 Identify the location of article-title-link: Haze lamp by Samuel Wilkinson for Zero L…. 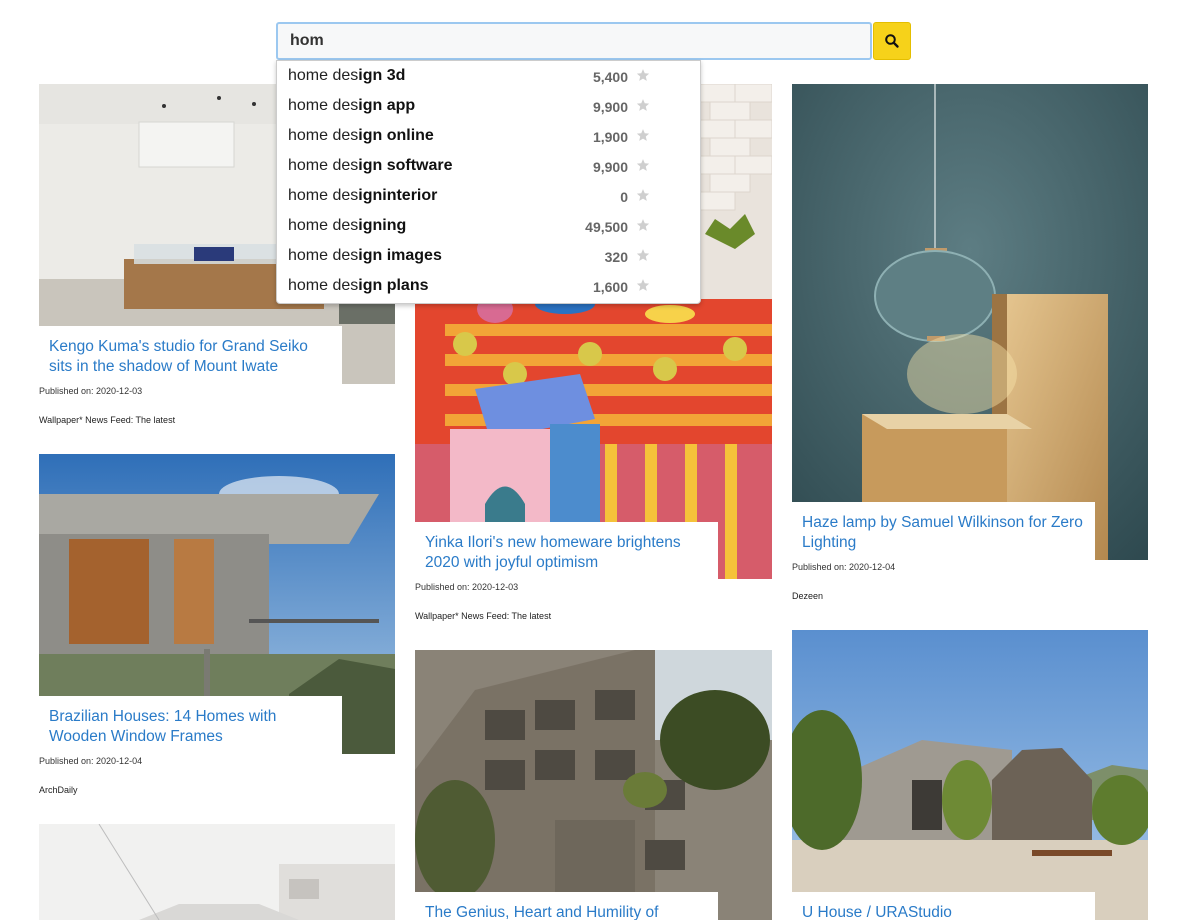
(943, 531).